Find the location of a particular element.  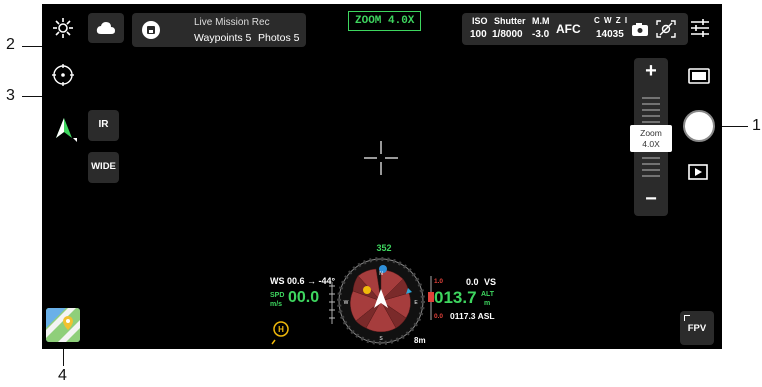

home-point-icon: H is located at coordinates (280, 333).